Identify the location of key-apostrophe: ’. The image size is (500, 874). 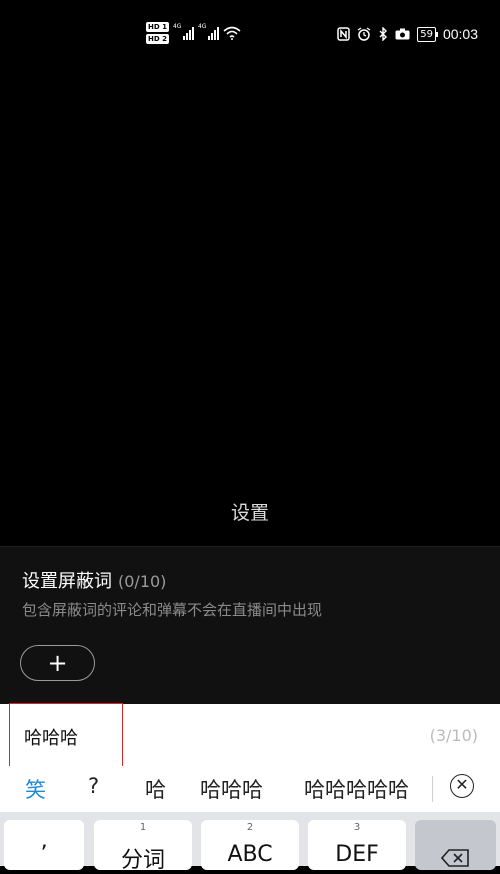
(44, 845).